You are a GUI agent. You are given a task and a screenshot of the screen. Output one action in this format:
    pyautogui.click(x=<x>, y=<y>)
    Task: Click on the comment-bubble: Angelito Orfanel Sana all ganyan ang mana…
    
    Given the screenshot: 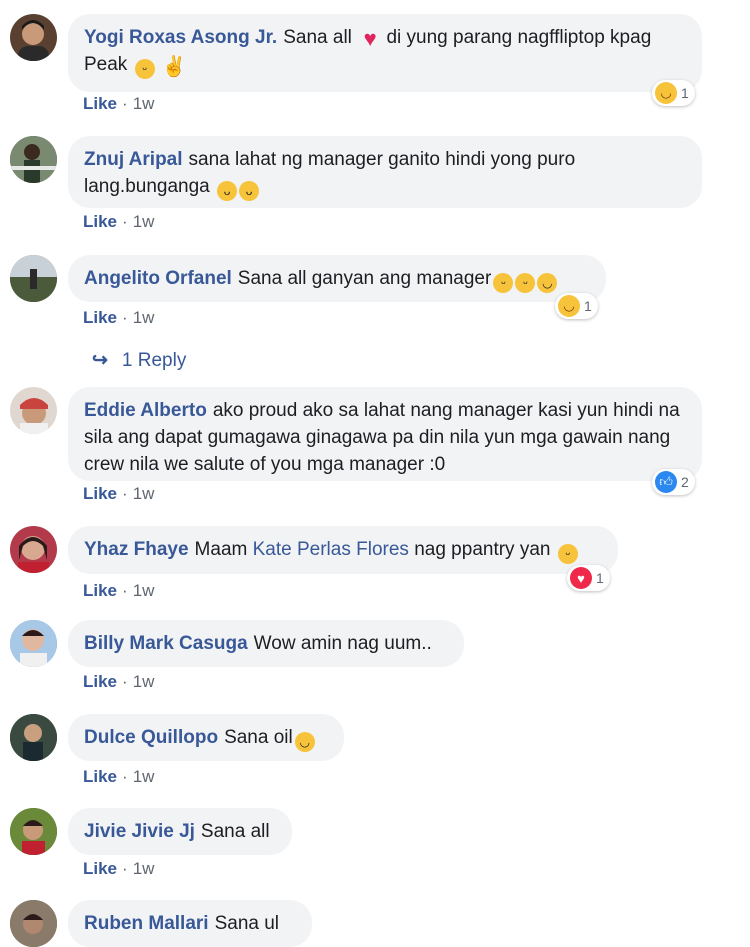 What is the action you would take?
    pyautogui.click(x=337, y=278)
    